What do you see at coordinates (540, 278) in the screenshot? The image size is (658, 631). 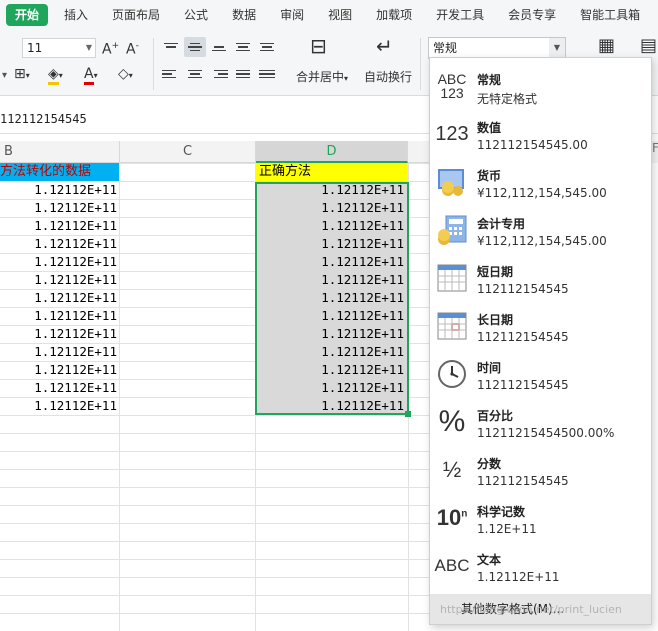 I see `format-option-4: 短日期 112112154545` at bounding box center [540, 278].